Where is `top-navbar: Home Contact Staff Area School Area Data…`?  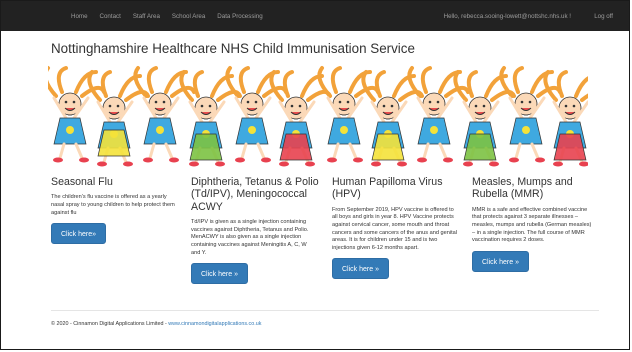
top-navbar: Home Contact Staff Area School Area Data… is located at coordinates (315, 16).